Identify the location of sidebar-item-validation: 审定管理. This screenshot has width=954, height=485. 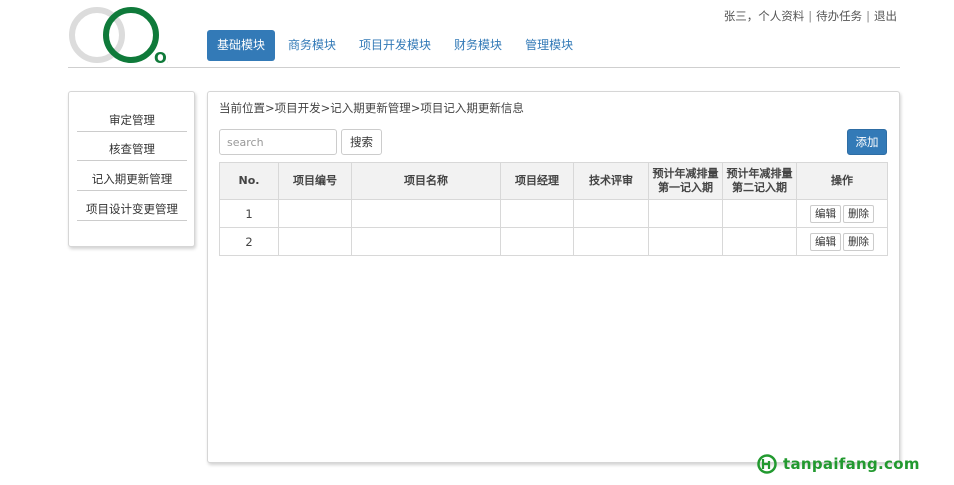
(132, 122).